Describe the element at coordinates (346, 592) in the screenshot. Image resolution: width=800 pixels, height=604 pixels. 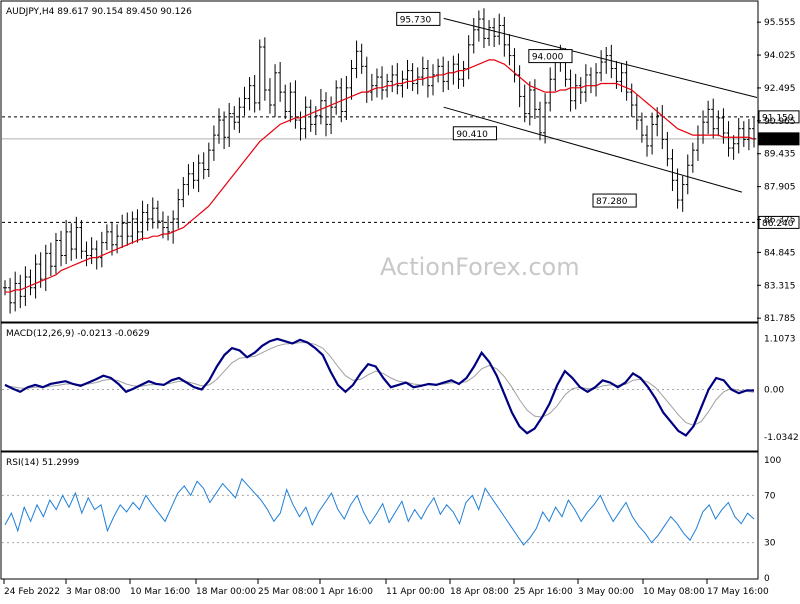
I see `xtick-5: 1 Apr 16:00` at that location.